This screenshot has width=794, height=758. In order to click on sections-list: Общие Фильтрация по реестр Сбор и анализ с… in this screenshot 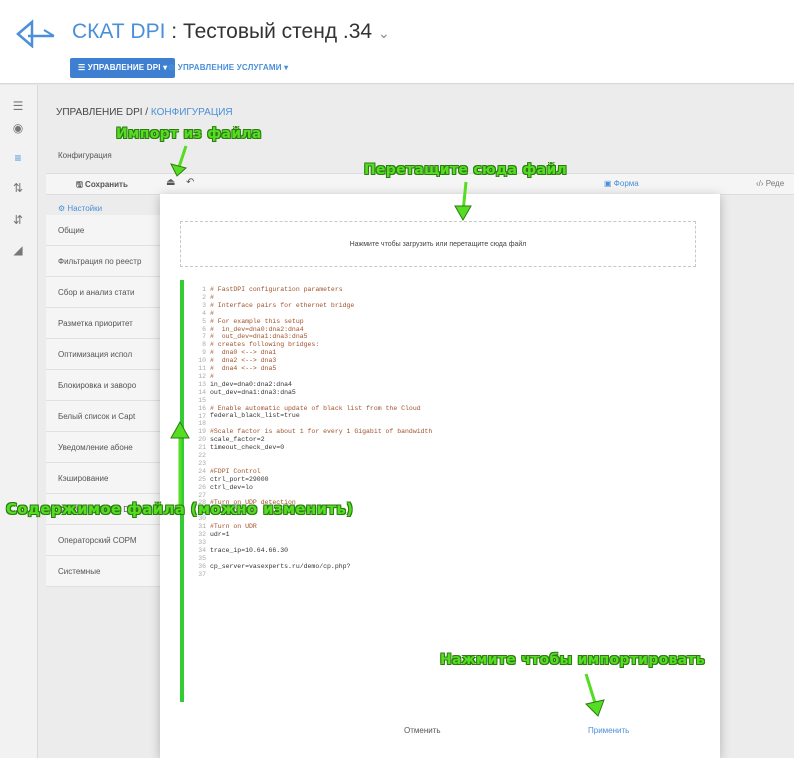, I will do `click(104, 401)`.